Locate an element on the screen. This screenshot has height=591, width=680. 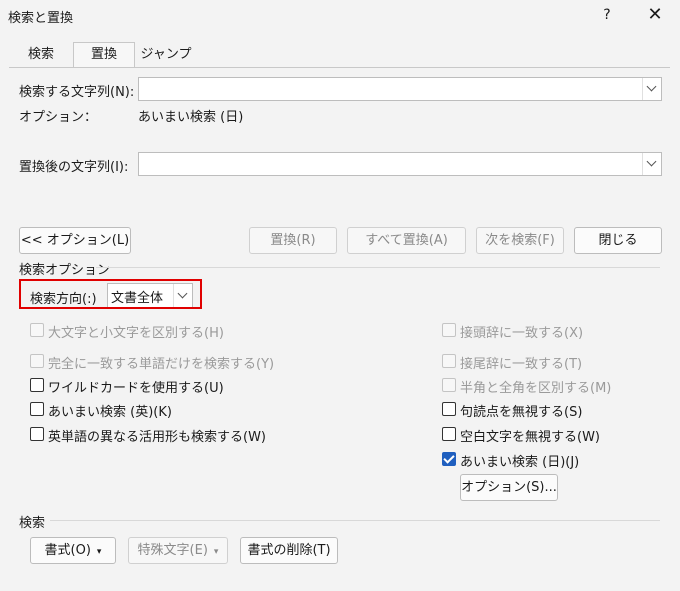
window-title: 検索と置換 is located at coordinates (41, 18).